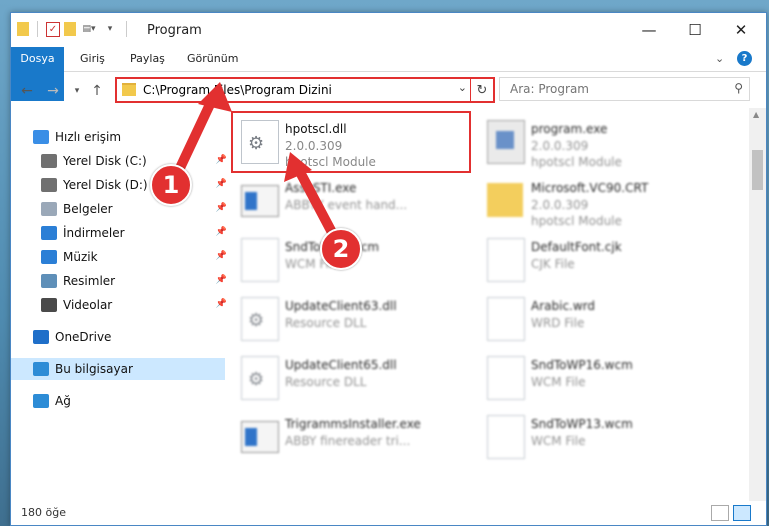 The image size is (769, 526). Describe the element at coordinates (118, 337) in the screenshot. I see `sidebar-item: OneDrive` at that location.